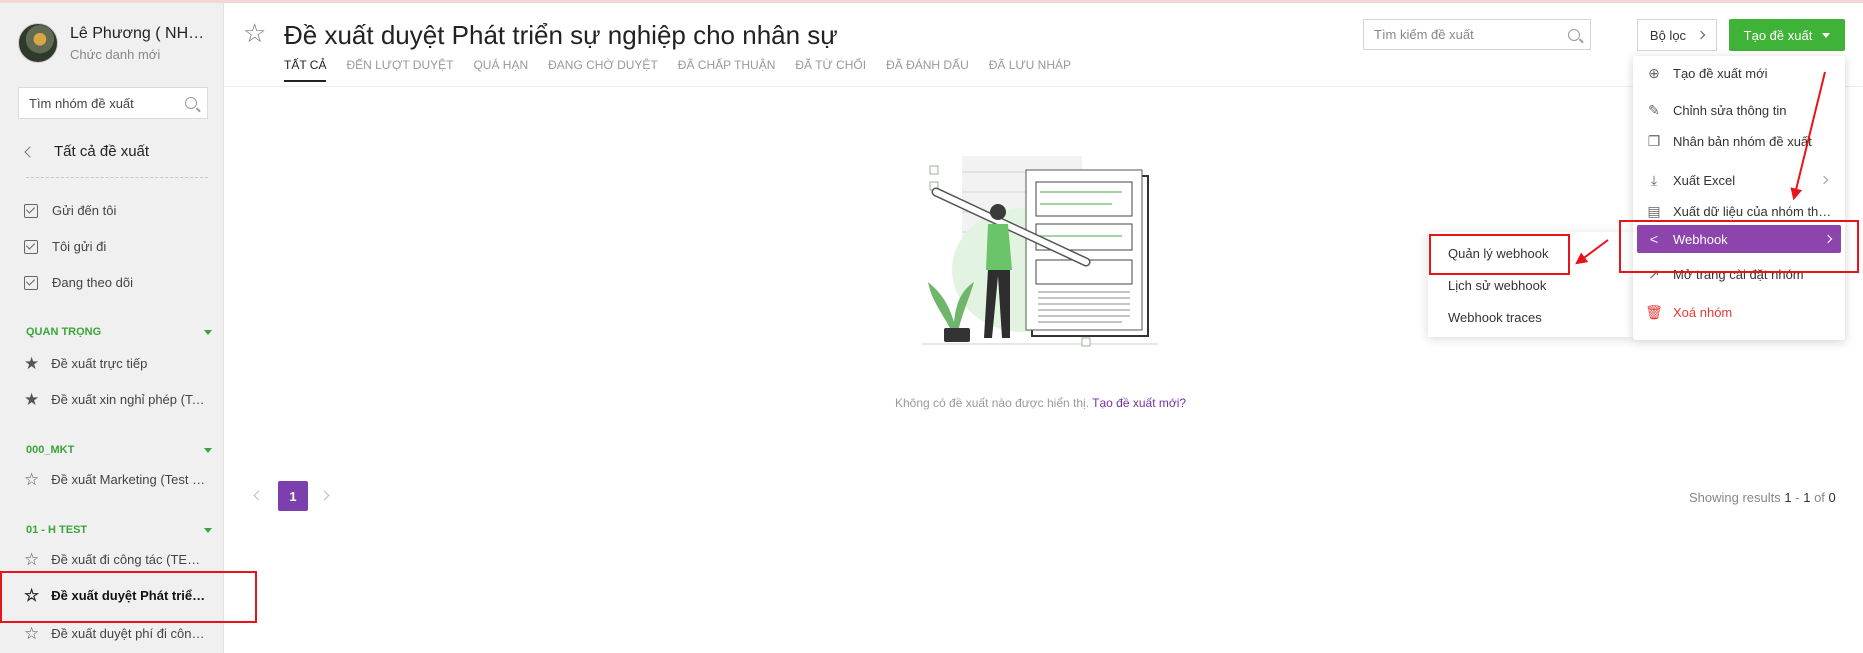 The image size is (1863, 653). Describe the element at coordinates (119, 450) in the screenshot. I see `group-header-mkt: 000_MKT` at that location.